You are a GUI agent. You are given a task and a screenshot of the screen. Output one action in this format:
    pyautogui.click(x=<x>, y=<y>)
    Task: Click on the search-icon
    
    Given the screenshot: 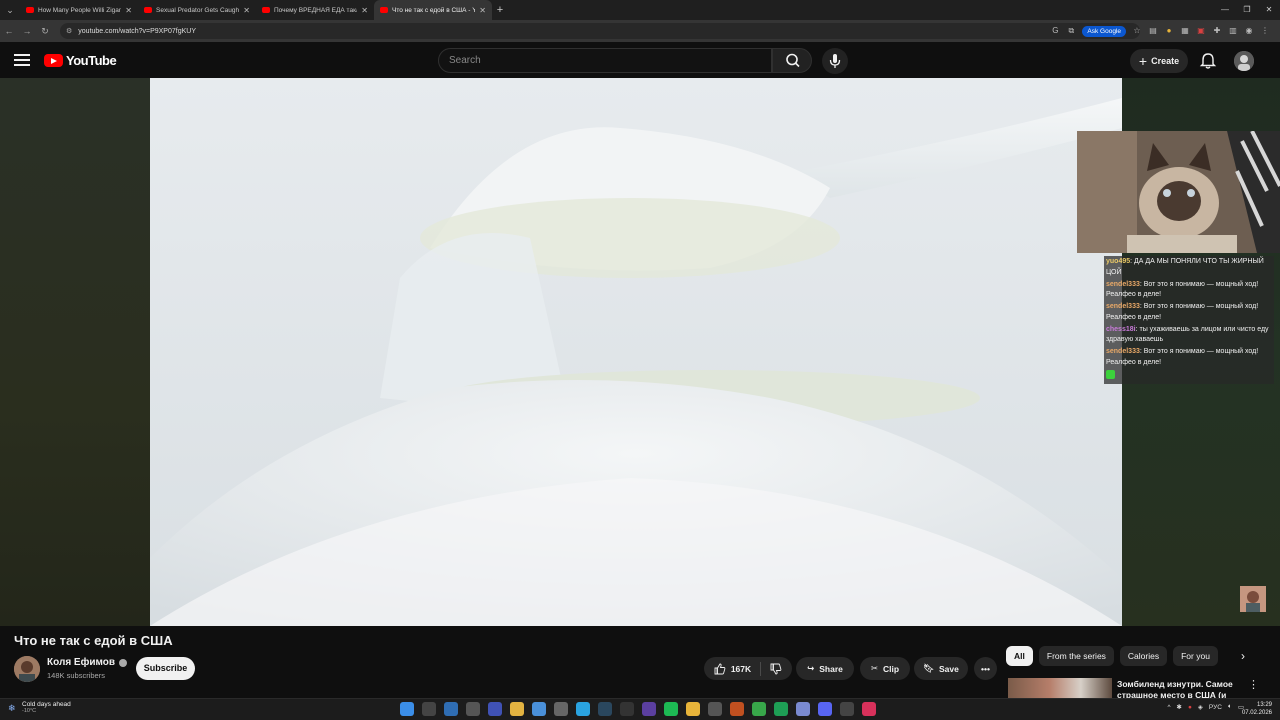 What is the action you would take?
    pyautogui.click(x=429, y=709)
    